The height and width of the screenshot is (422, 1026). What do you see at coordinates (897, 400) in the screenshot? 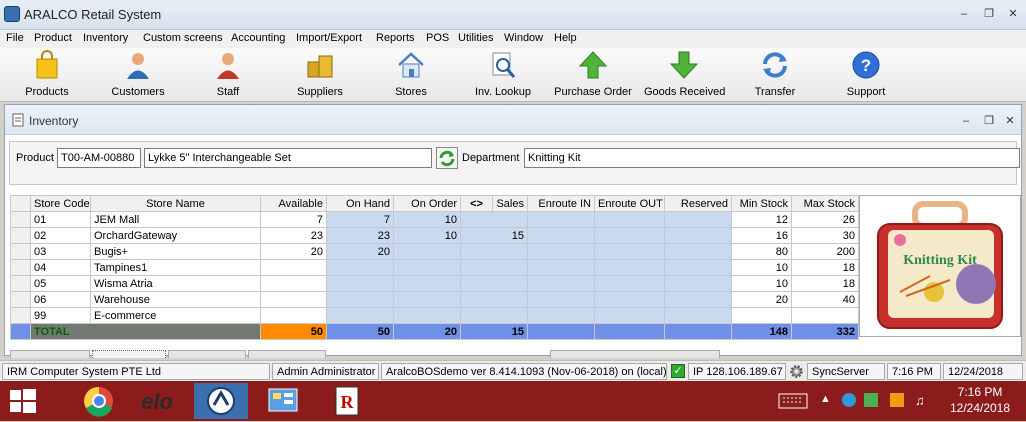
I see `tray-alert-icon` at bounding box center [897, 400].